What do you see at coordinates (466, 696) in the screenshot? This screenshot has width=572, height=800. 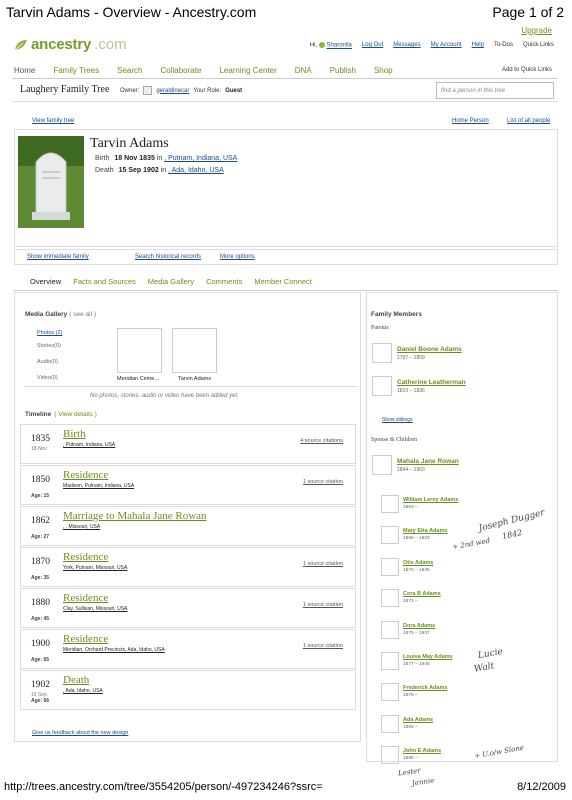 I see `child-card: Frederick Adams 1879 –` at bounding box center [466, 696].